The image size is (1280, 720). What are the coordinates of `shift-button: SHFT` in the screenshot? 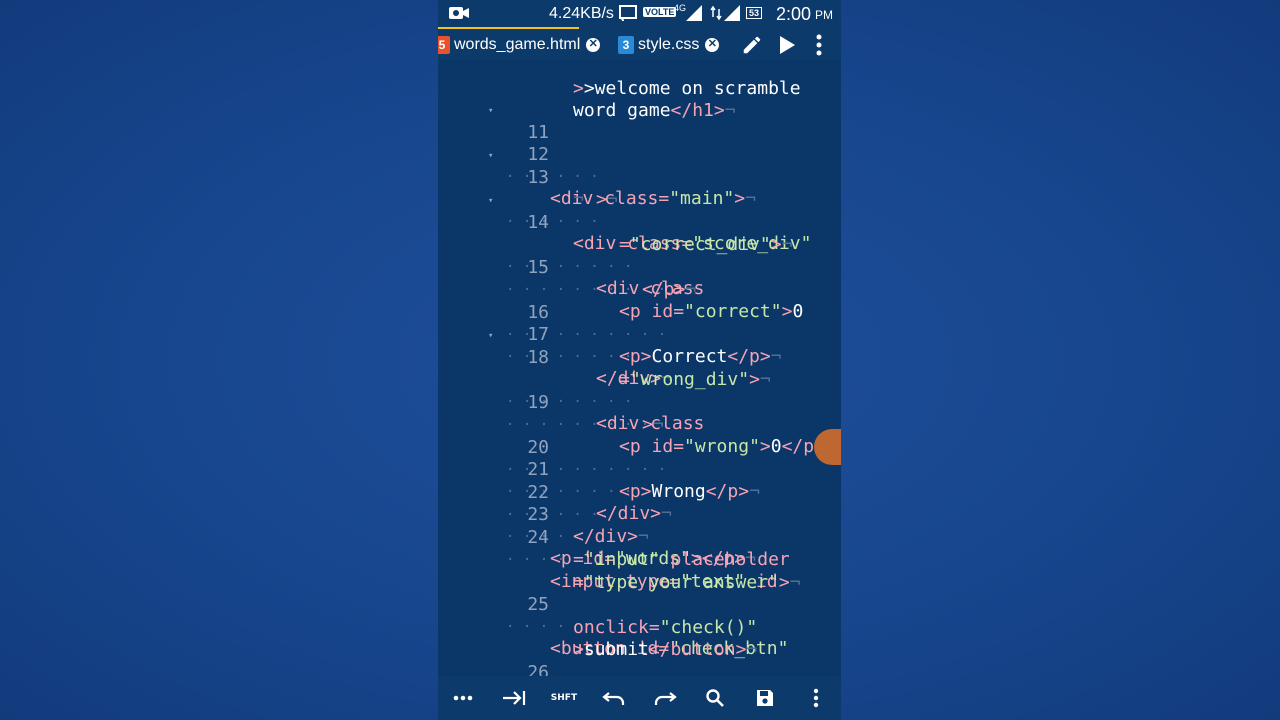 It's located at (564, 698).